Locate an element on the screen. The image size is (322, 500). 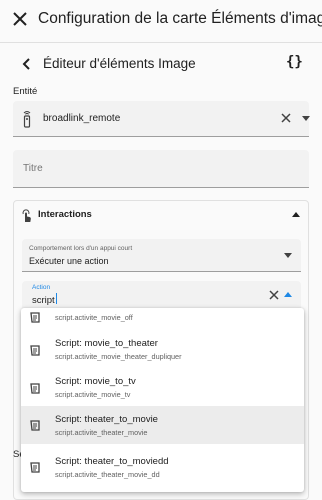
entity-value: broadlink_remote is located at coordinates (82, 118).